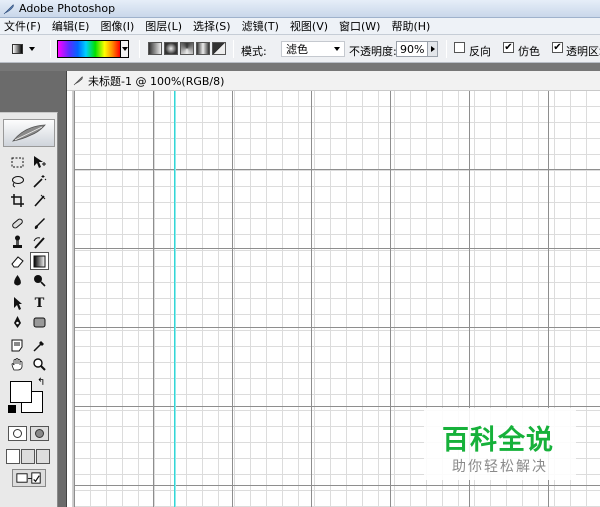  What do you see at coordinates (171, 48) in the screenshot?
I see `radial-gradient-button` at bounding box center [171, 48].